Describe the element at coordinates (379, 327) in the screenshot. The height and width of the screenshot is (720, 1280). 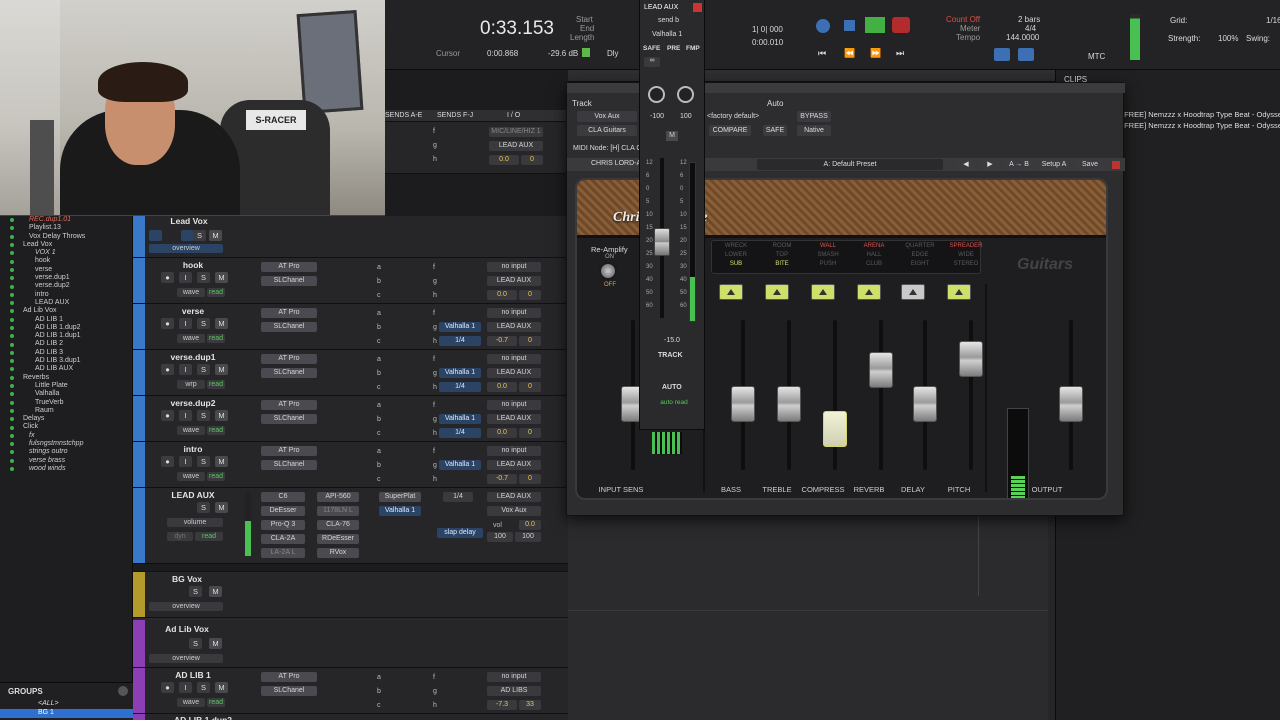
I see `send-b: b` at that location.